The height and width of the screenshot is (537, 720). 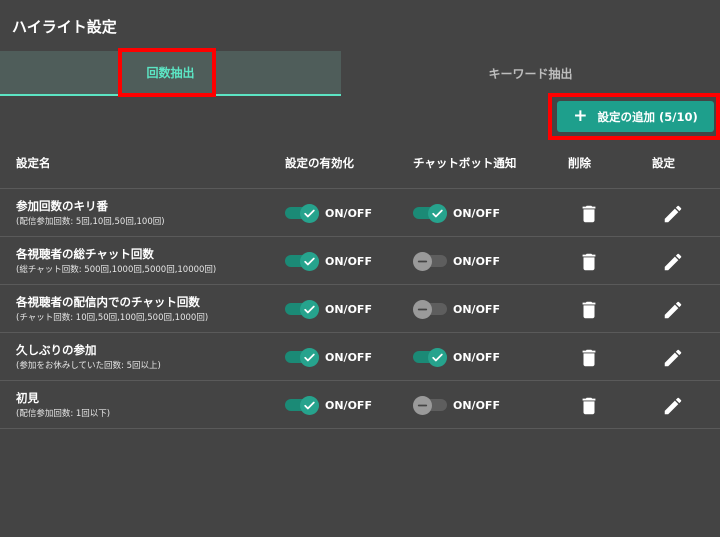 I want to click on table-row: 久しぶりの参加 (参加をお休みしていた回数: 5回以上) ON/OFF ON/OFF, so click(x=360, y=357).